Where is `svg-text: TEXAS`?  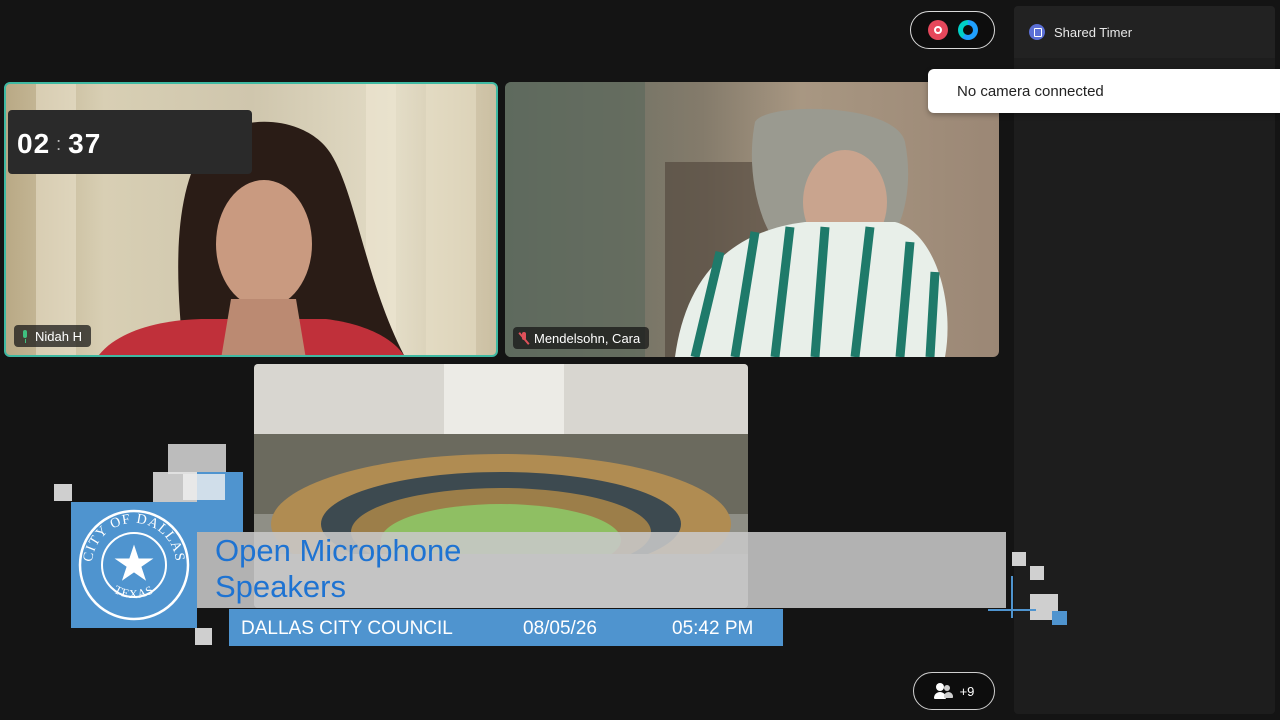
svg-text: TEXAS is located at coordinates (134, 591).